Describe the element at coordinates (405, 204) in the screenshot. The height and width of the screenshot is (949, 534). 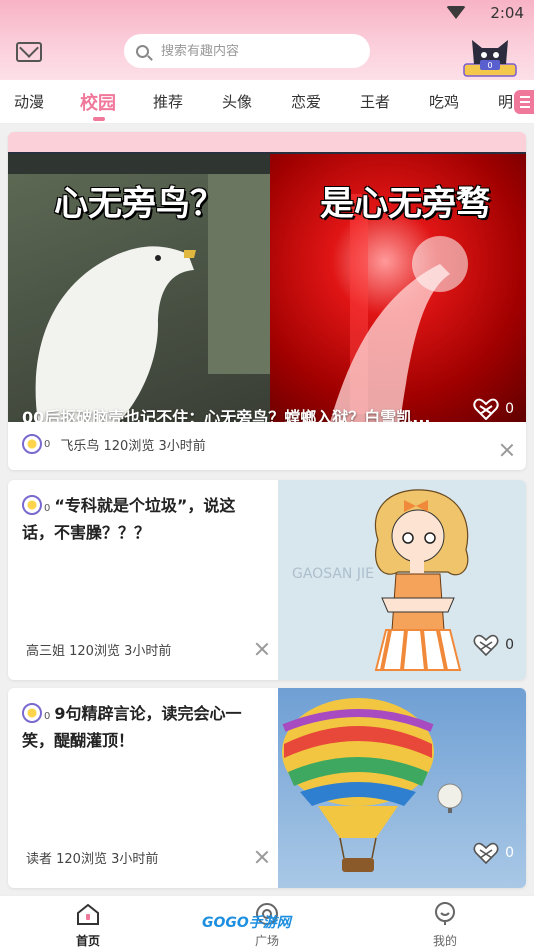
I see `meme-text-right: 是心无旁骛` at that location.